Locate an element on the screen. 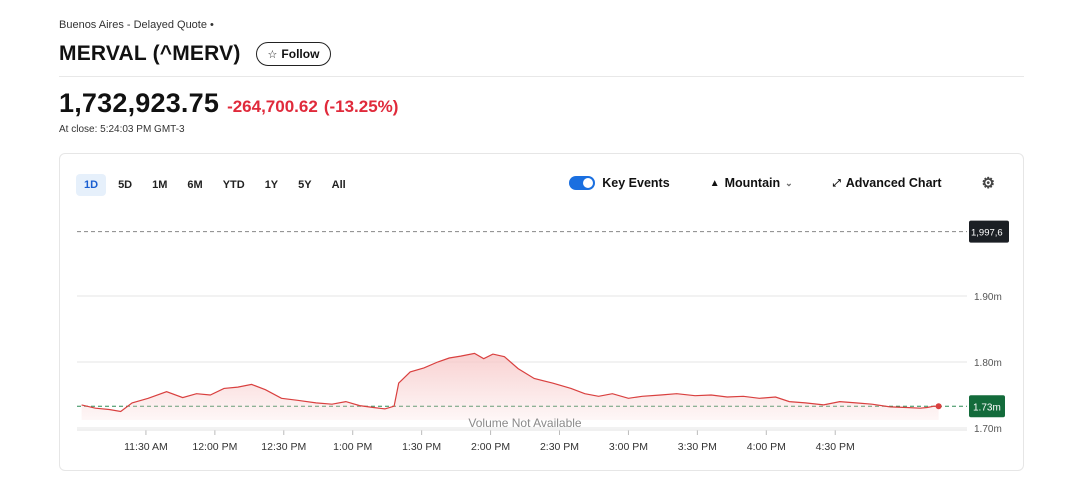  price-row: 1,732,923.75 -264,700.62 (-13.25%) is located at coordinates (228, 103).